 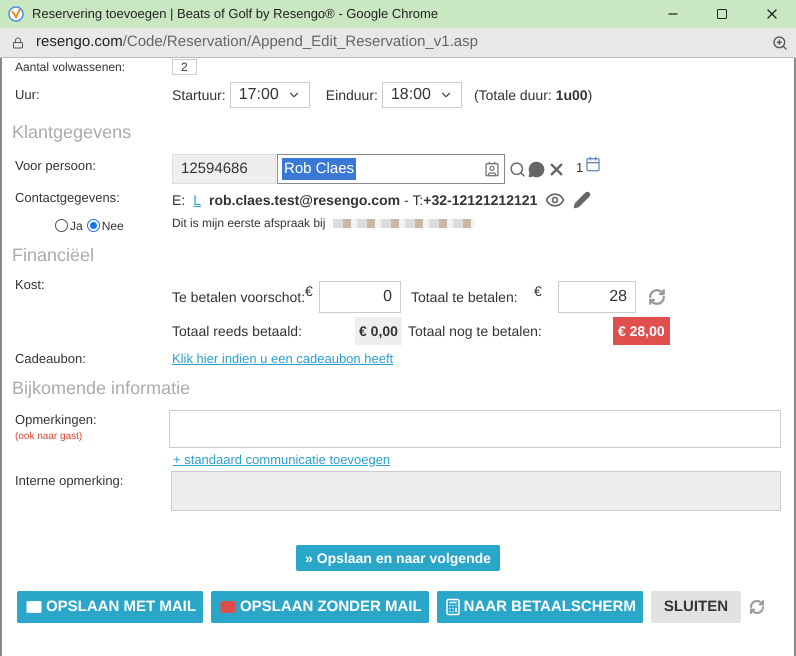 I want to click on maximize-icon, so click(x=722, y=14).